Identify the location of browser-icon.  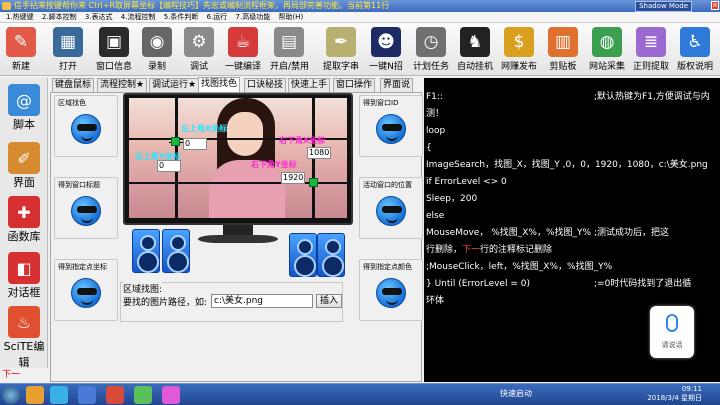
(59, 395).